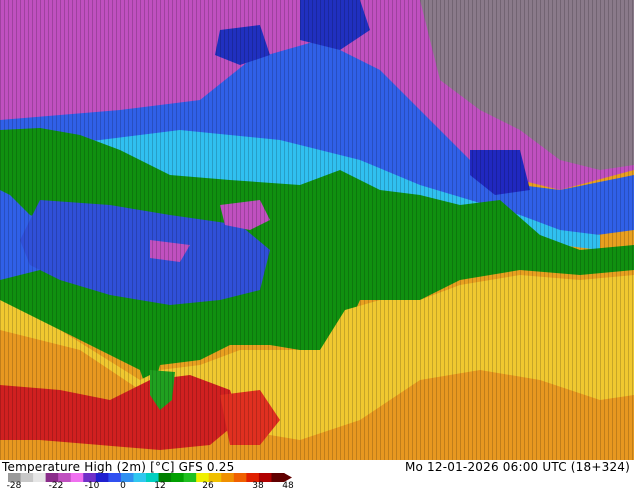 The height and width of the screenshot is (491, 634). What do you see at coordinates (118, 467) in the screenshot?
I see `map-title: Temperature High (2m) [°C] GFS 0.25` at bounding box center [118, 467].